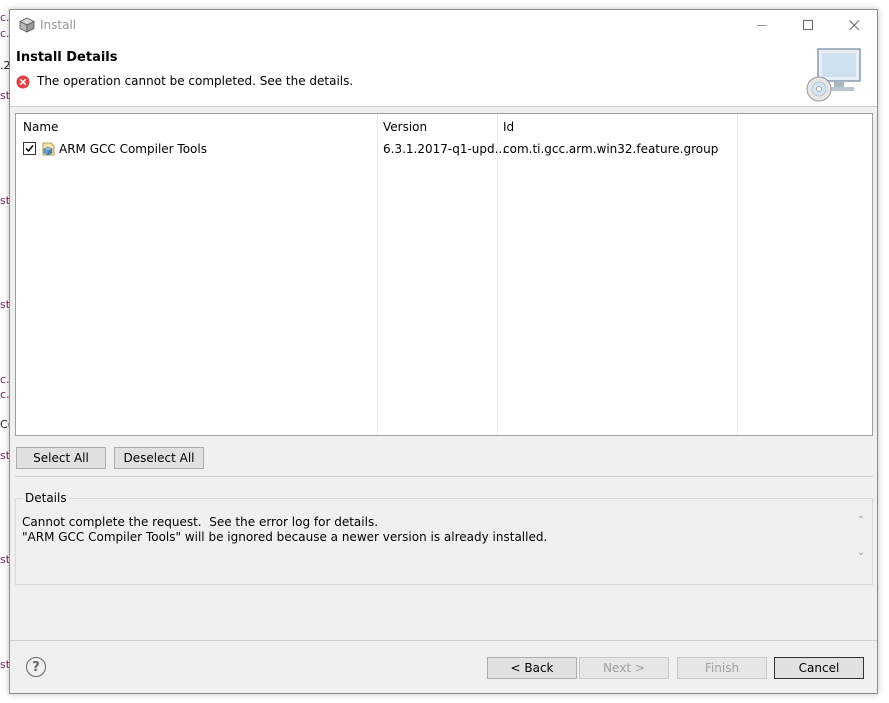  What do you see at coordinates (159, 458) in the screenshot?
I see `deselect-all-button: Deselect All` at bounding box center [159, 458].